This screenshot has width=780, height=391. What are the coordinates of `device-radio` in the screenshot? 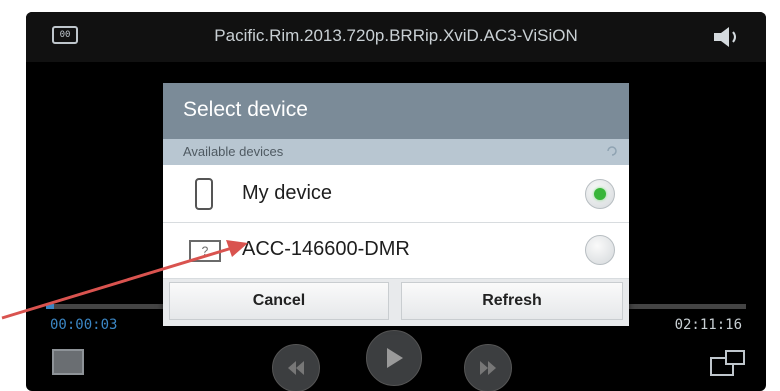 It's located at (600, 250).